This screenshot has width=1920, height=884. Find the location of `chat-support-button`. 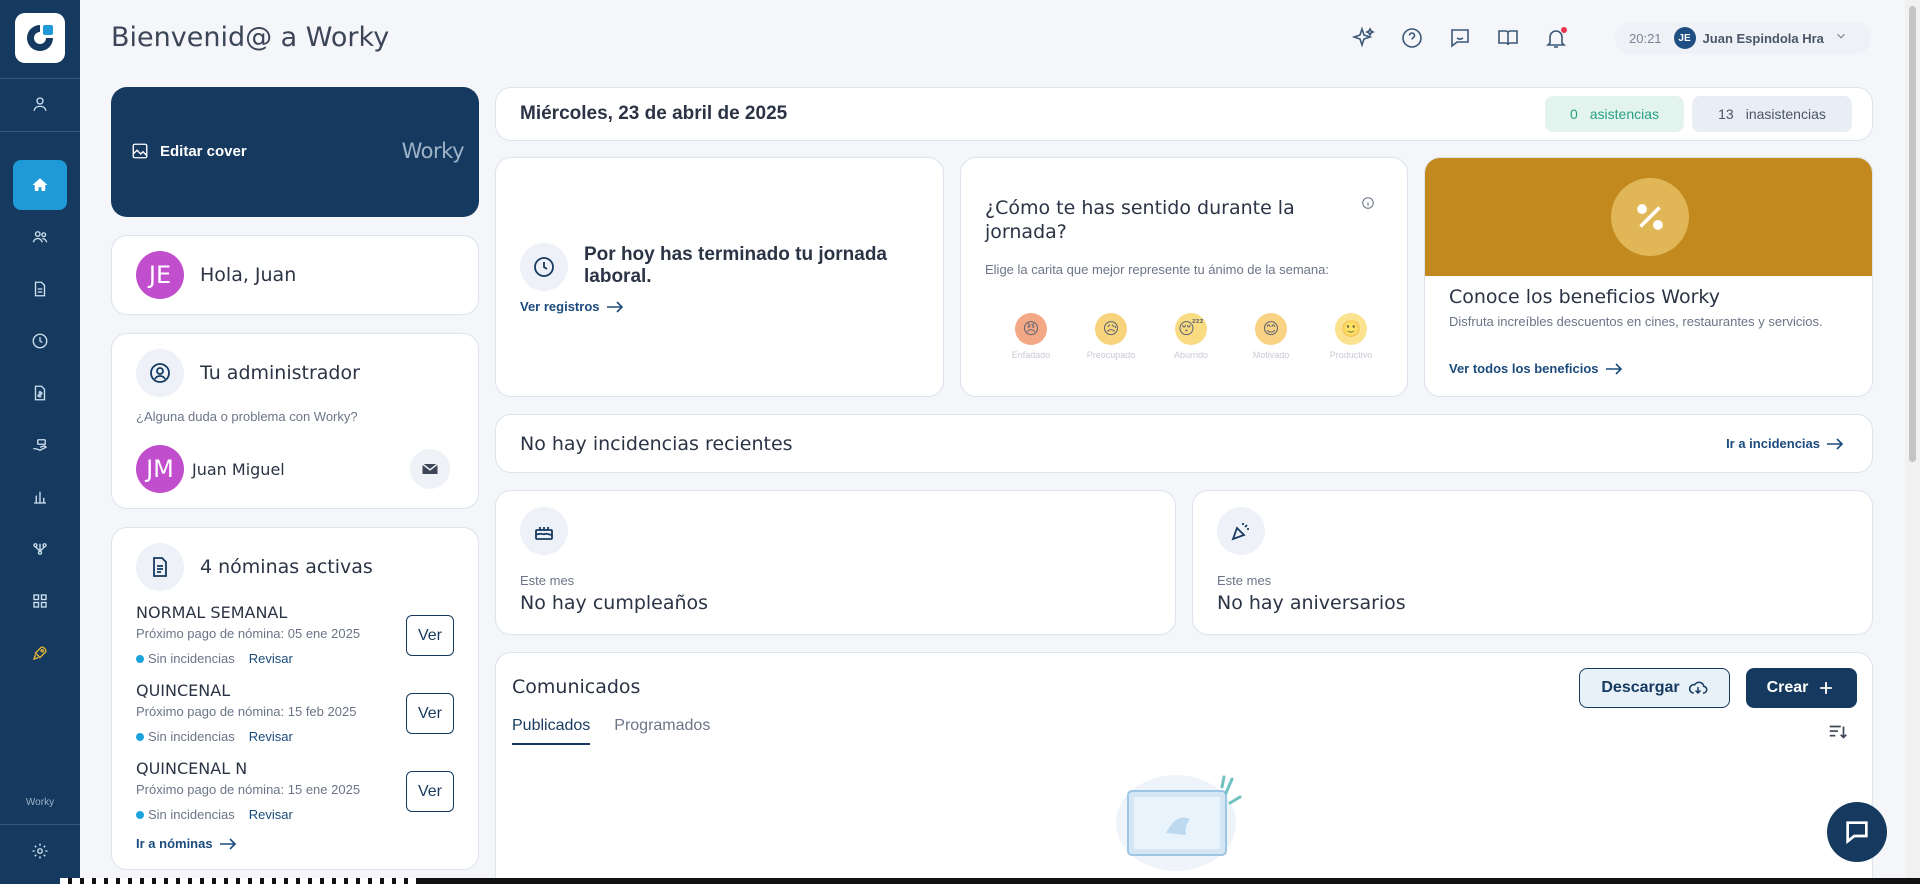

chat-support-button is located at coordinates (1857, 832).